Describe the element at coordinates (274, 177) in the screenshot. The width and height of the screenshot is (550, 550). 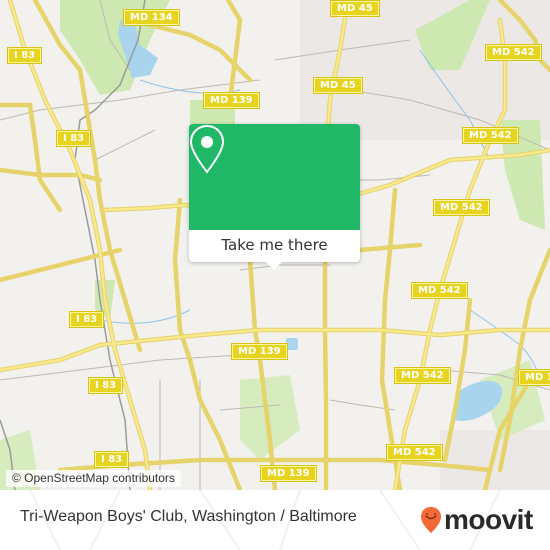
I see `popup-header` at that location.